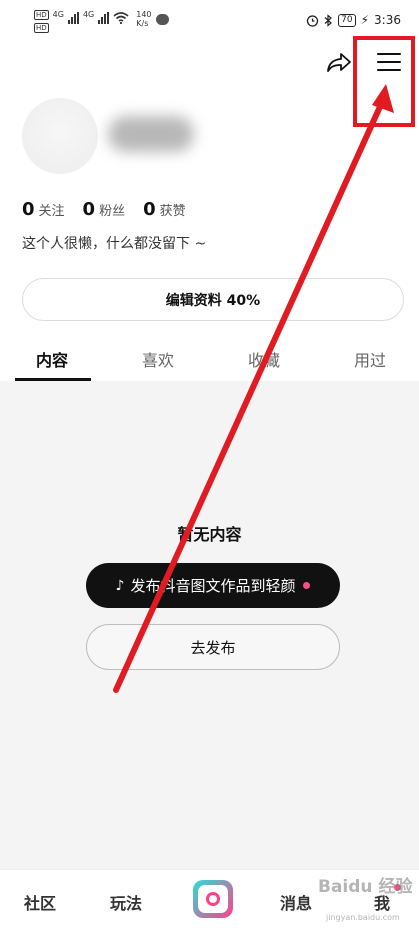  What do you see at coordinates (365, 20) in the screenshot?
I see `charging-icon: ⚡` at bounding box center [365, 20].